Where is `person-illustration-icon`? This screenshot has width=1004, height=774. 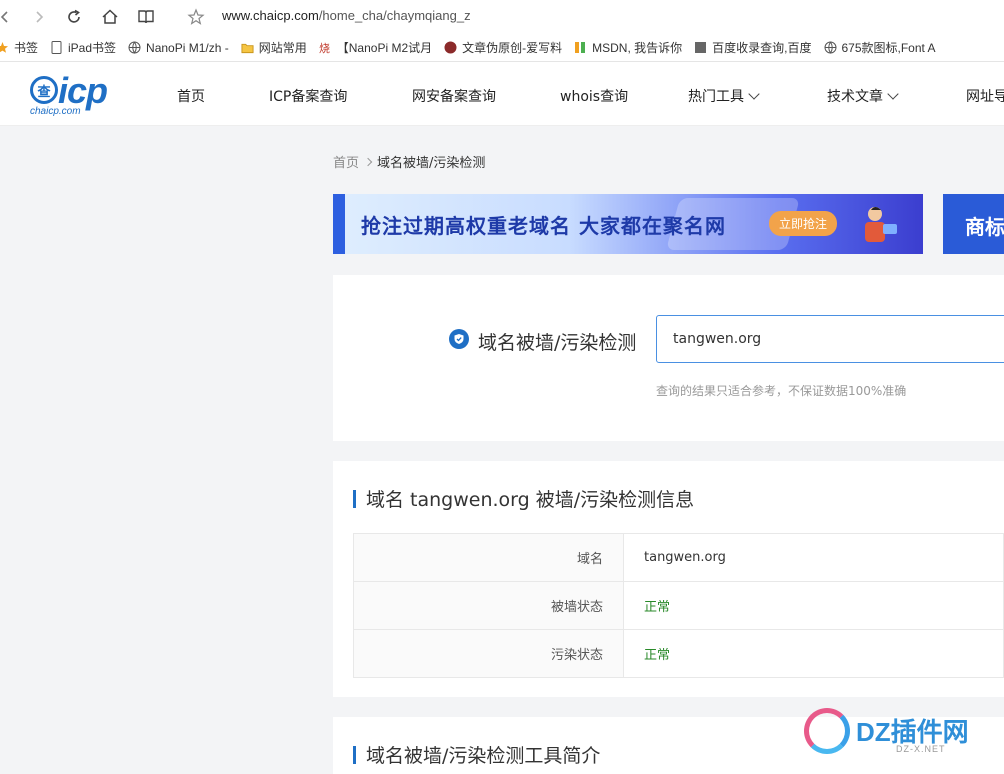
person-illustration-icon is located at coordinates (881, 224).